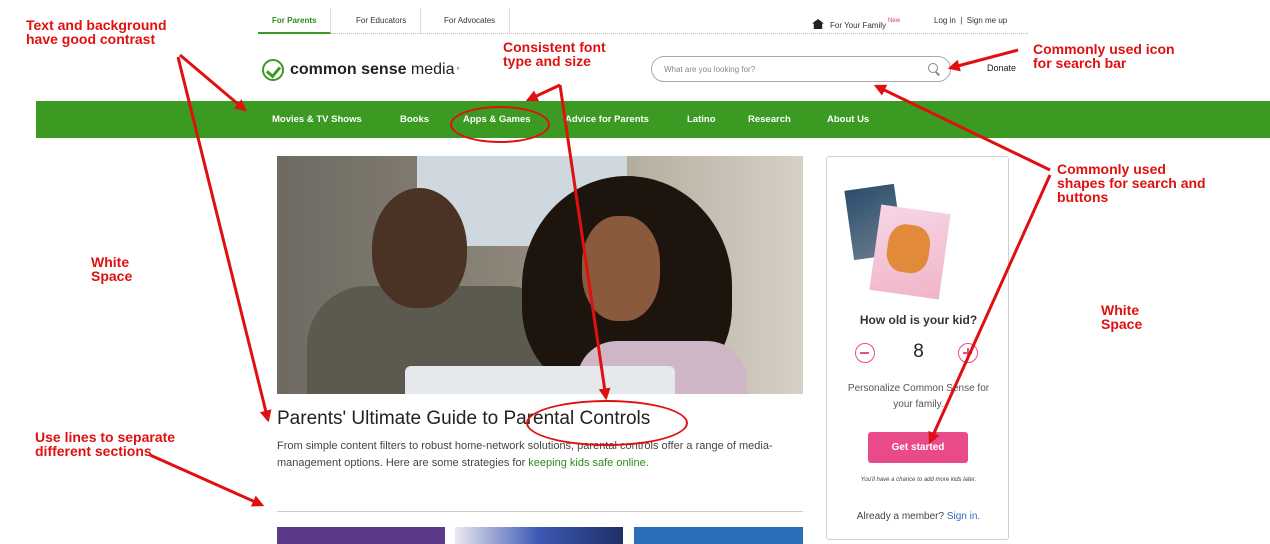  What do you see at coordinates (1104, 56) in the screenshot?
I see `annotation-search-icon: Commonly used icon for search bar` at bounding box center [1104, 56].